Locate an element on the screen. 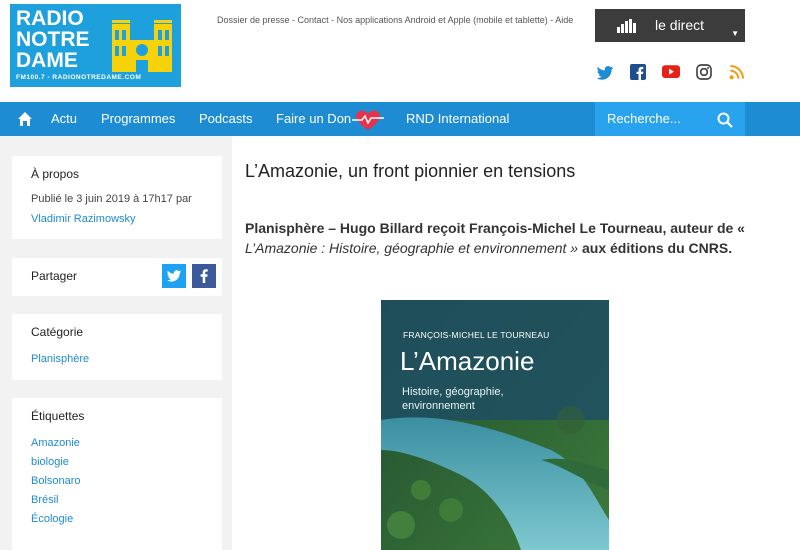 Image resolution: width=800 pixels, height=550 pixels. logo-text-line3: DAME is located at coordinates (47, 60).